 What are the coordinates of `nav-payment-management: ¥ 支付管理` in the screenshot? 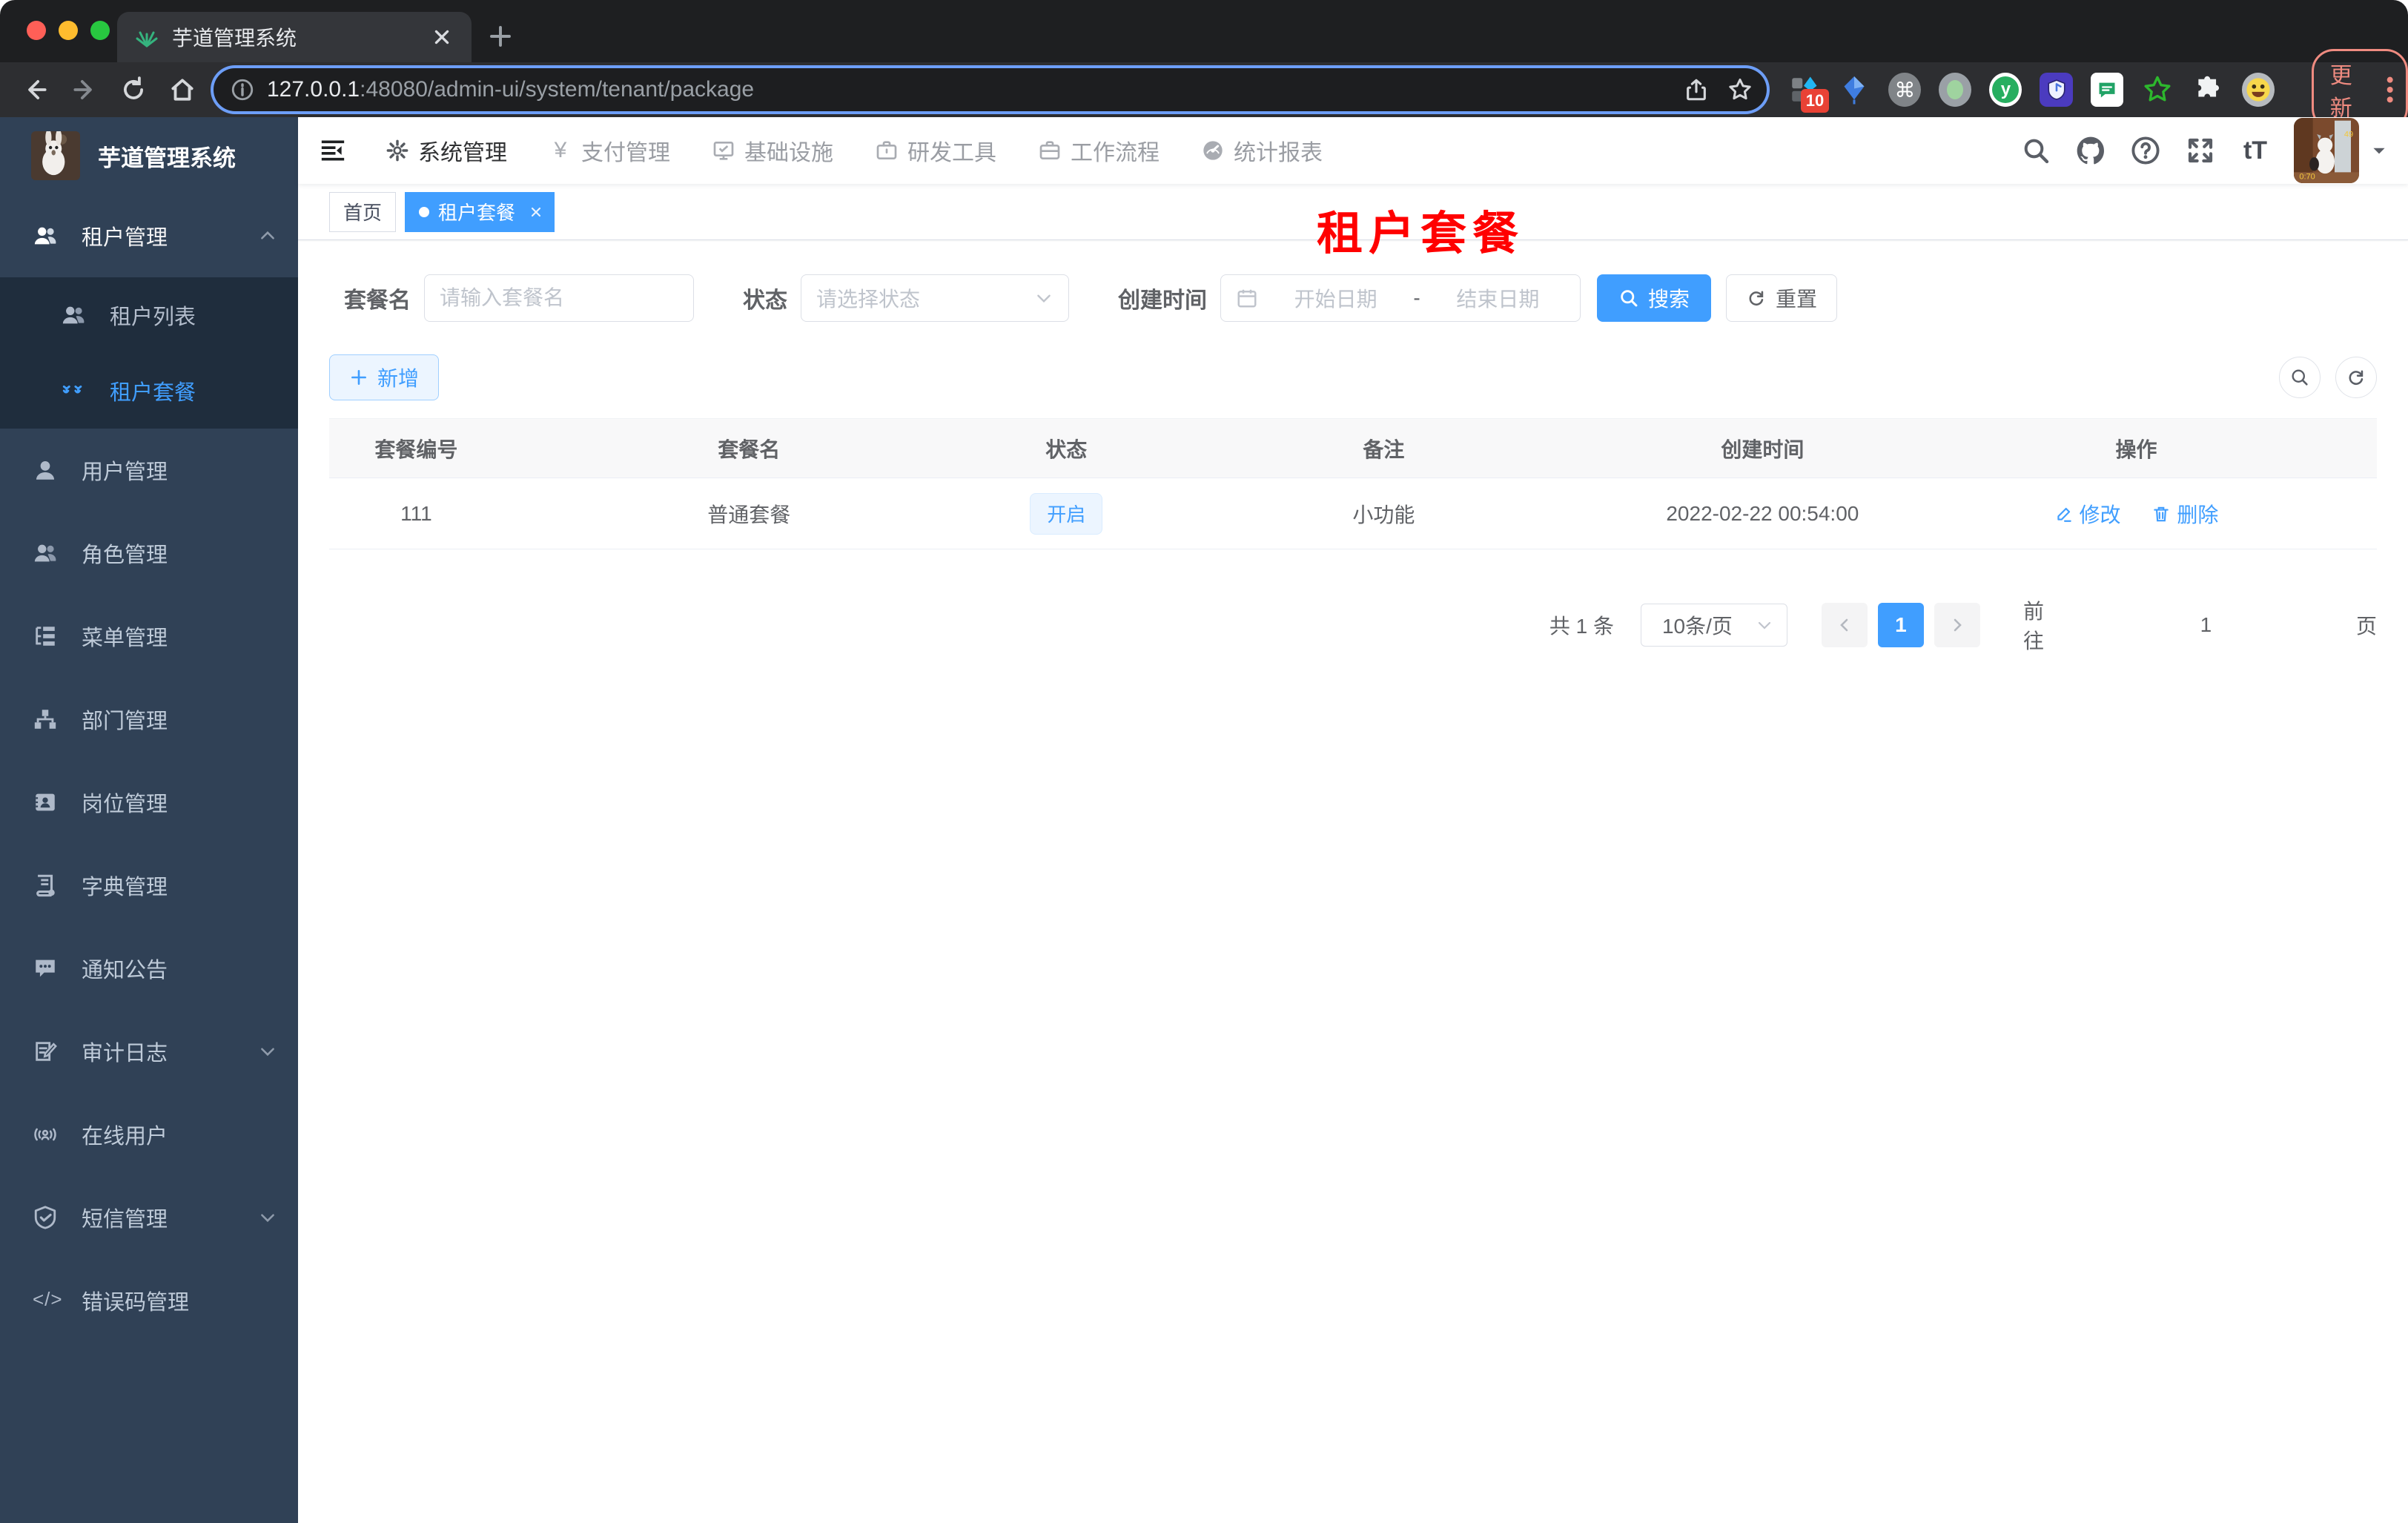 It's located at (609, 151).